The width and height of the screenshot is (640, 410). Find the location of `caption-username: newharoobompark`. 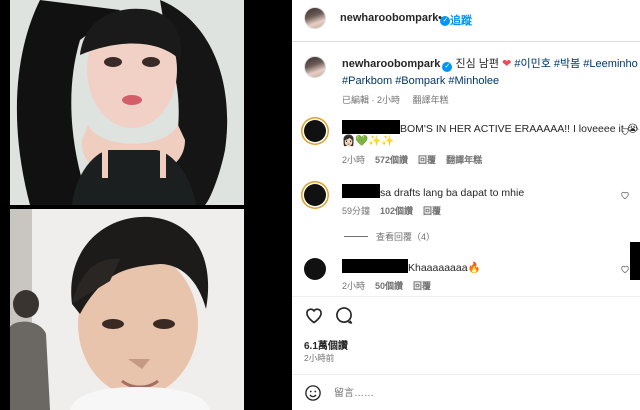

caption-username: newharoobompark is located at coordinates (391, 64).